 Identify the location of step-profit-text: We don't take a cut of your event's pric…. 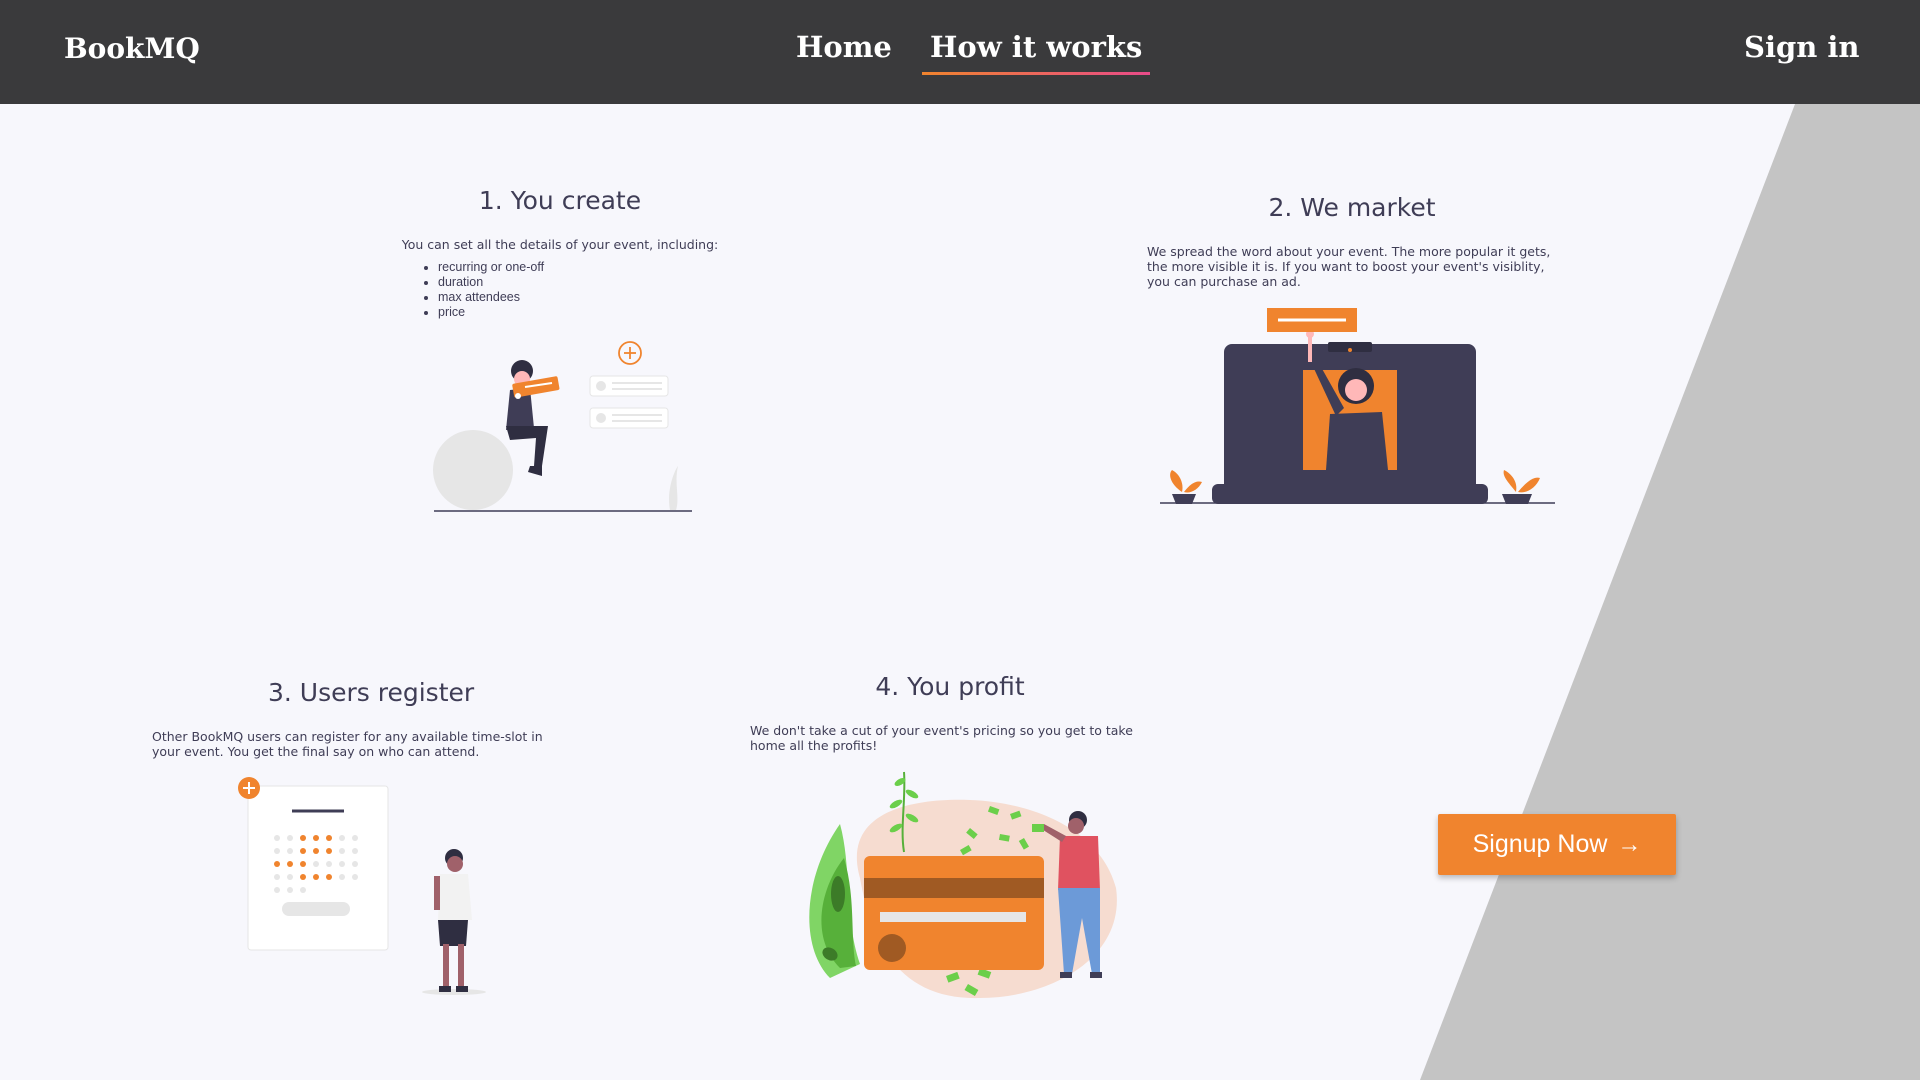
(941, 738).